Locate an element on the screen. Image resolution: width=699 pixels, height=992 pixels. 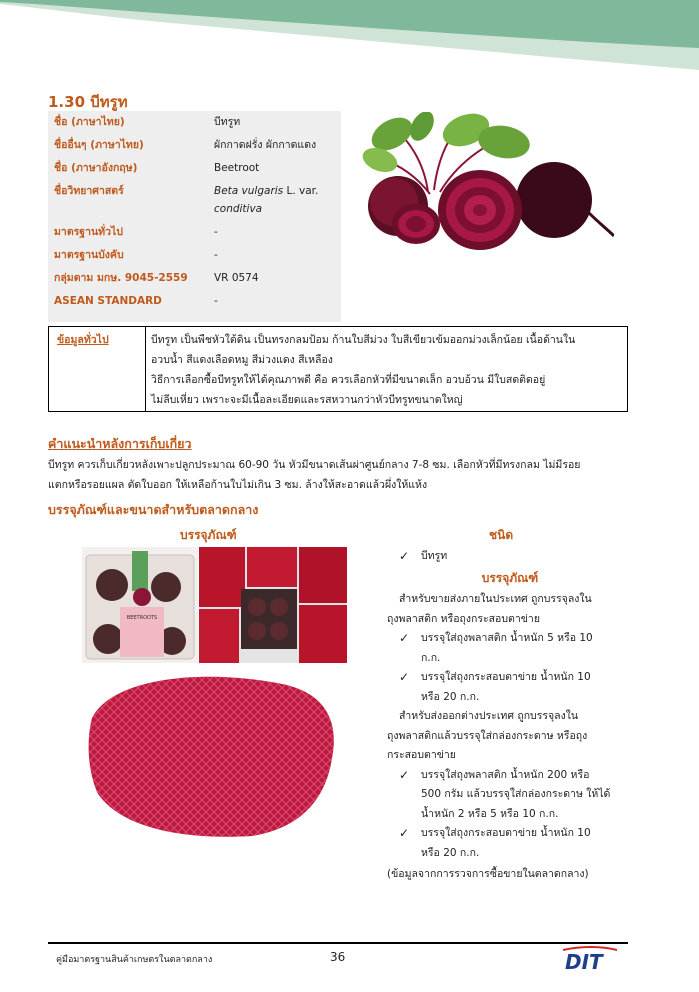
domestic-item-line: บรรจุใส่ถุงกระสอบตาข่าย น้ำหนัก 10 is located at coordinates (506, 677).